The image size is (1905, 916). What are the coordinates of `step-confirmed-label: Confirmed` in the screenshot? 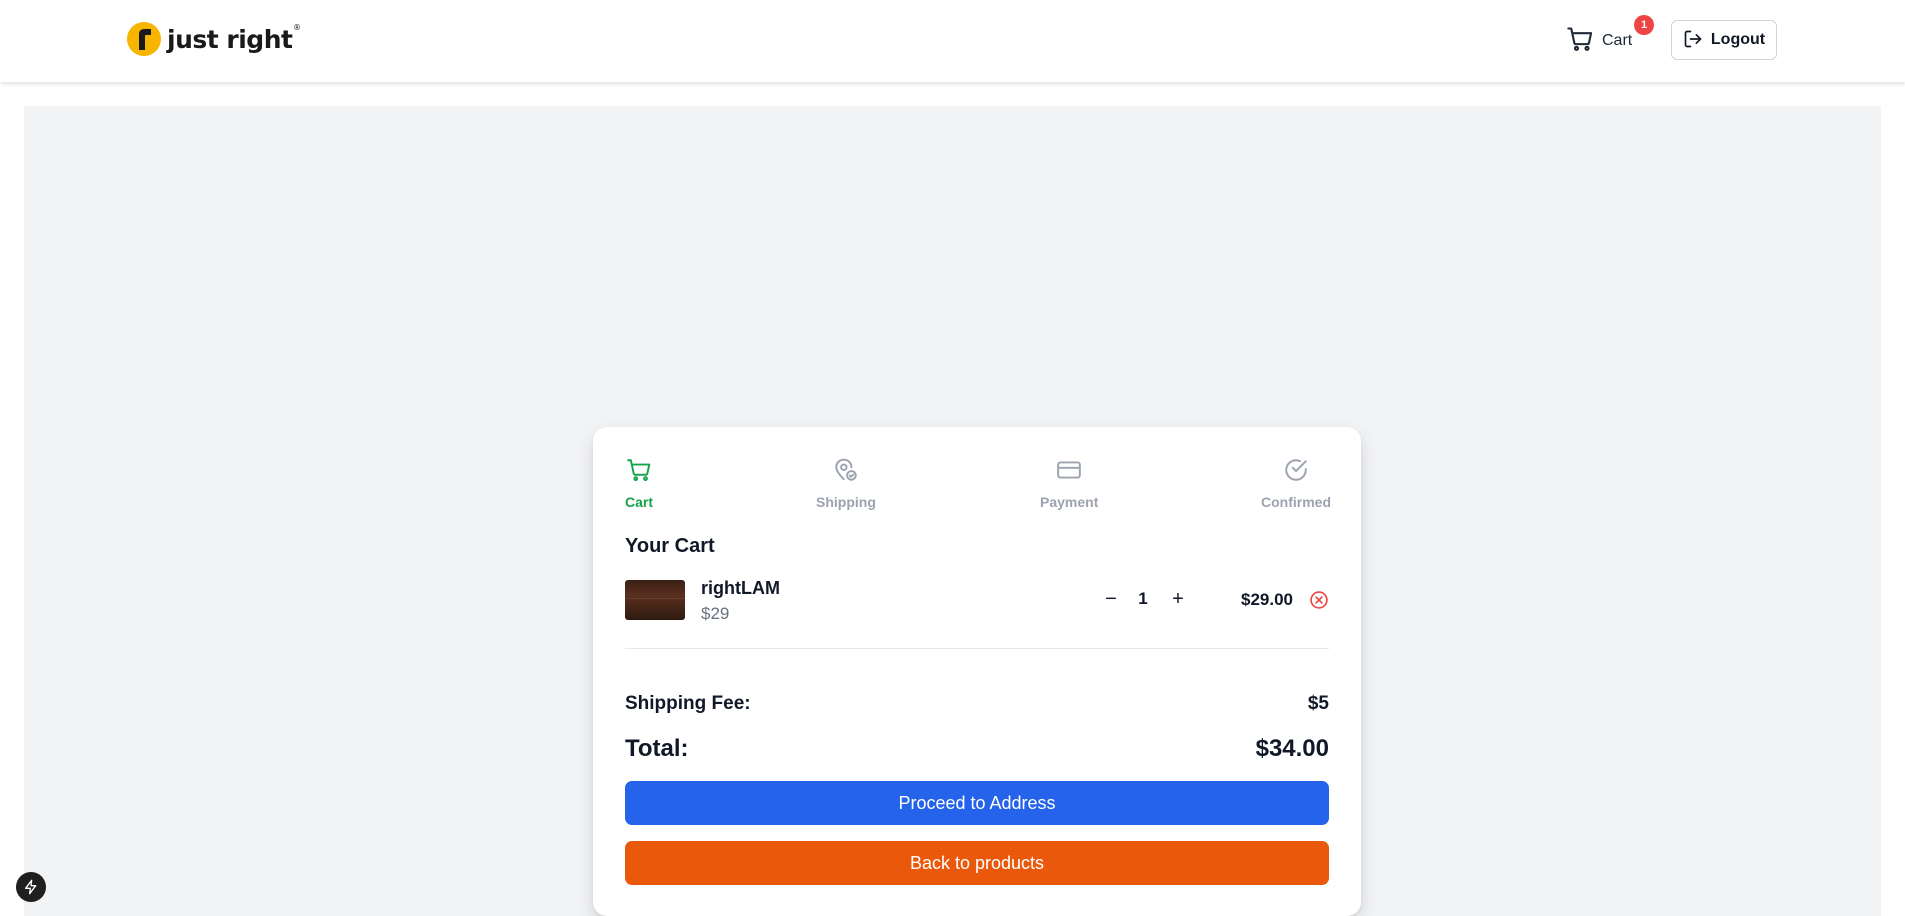 It's located at (1296, 502).